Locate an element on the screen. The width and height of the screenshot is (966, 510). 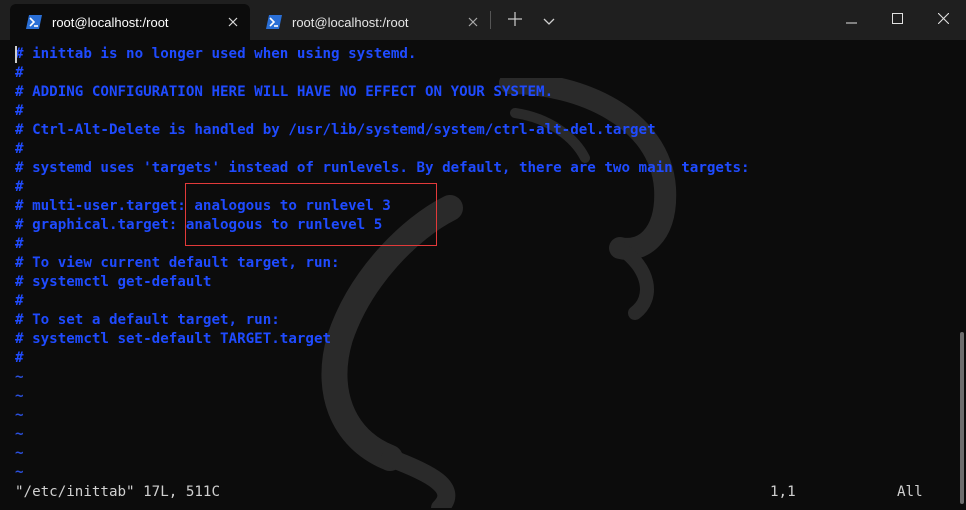
plus-icon is located at coordinates (515, 20).